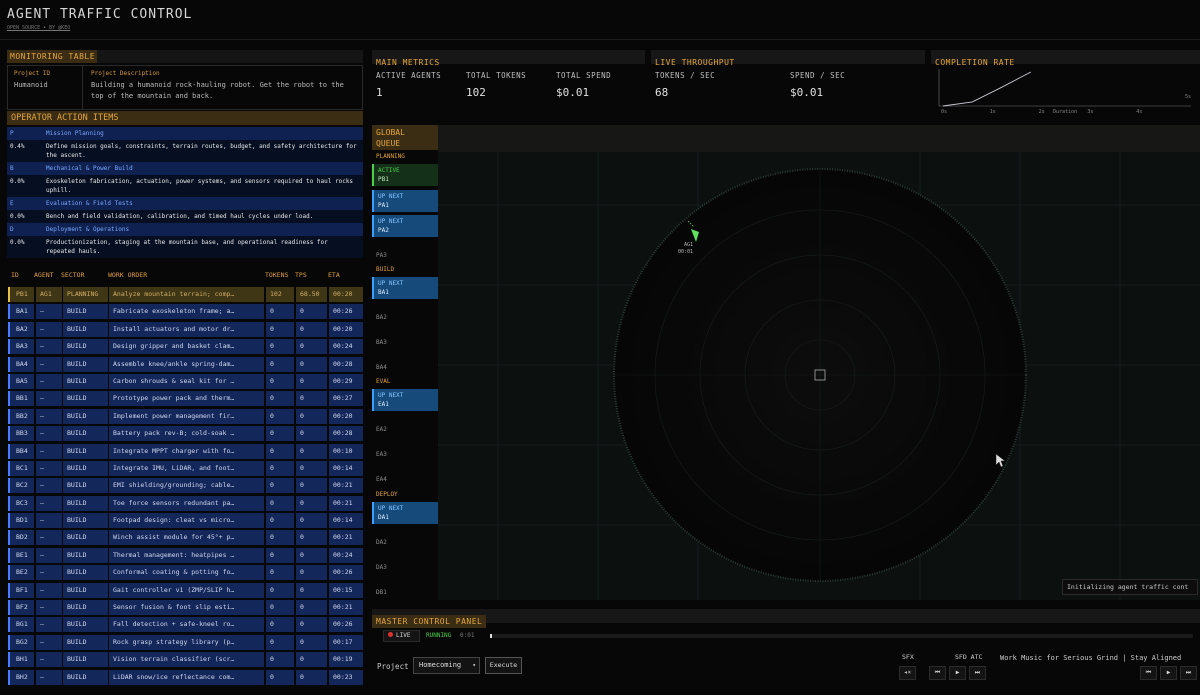 The image size is (1200, 695). Describe the element at coordinates (381, 429) in the screenshot. I see `queue-item-ea2: EA2` at that location.